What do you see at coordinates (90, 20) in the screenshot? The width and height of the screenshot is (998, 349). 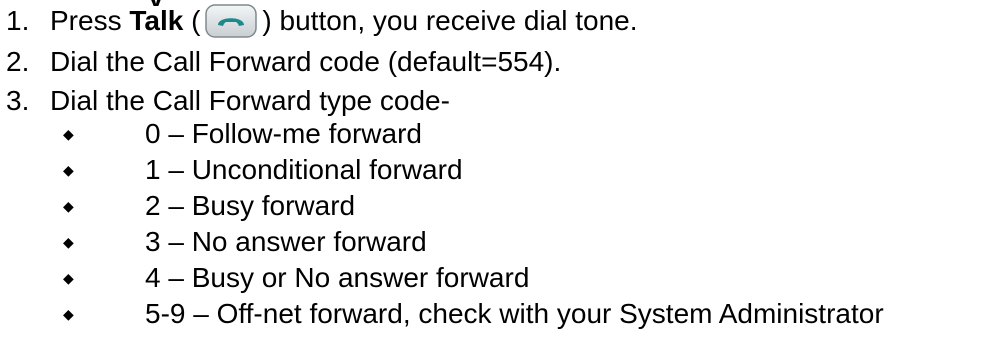 I see `step-prefix: Press` at bounding box center [90, 20].